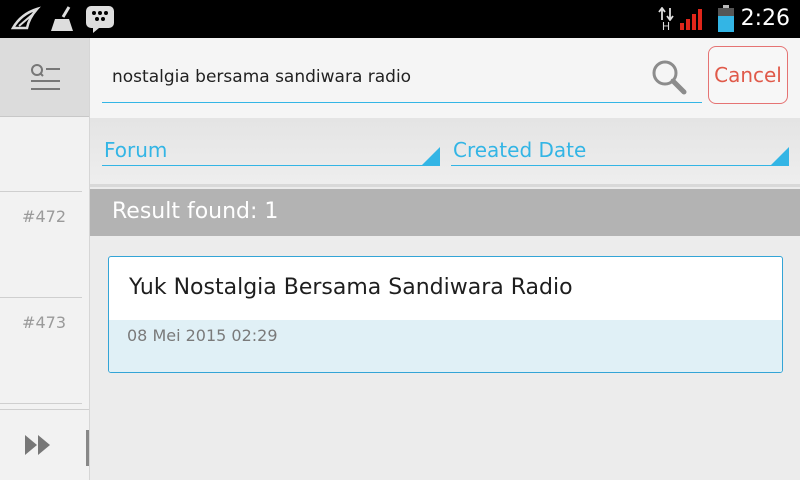 This screenshot has height=480, width=800. I want to click on sidebar-footer, so click(44, 444).